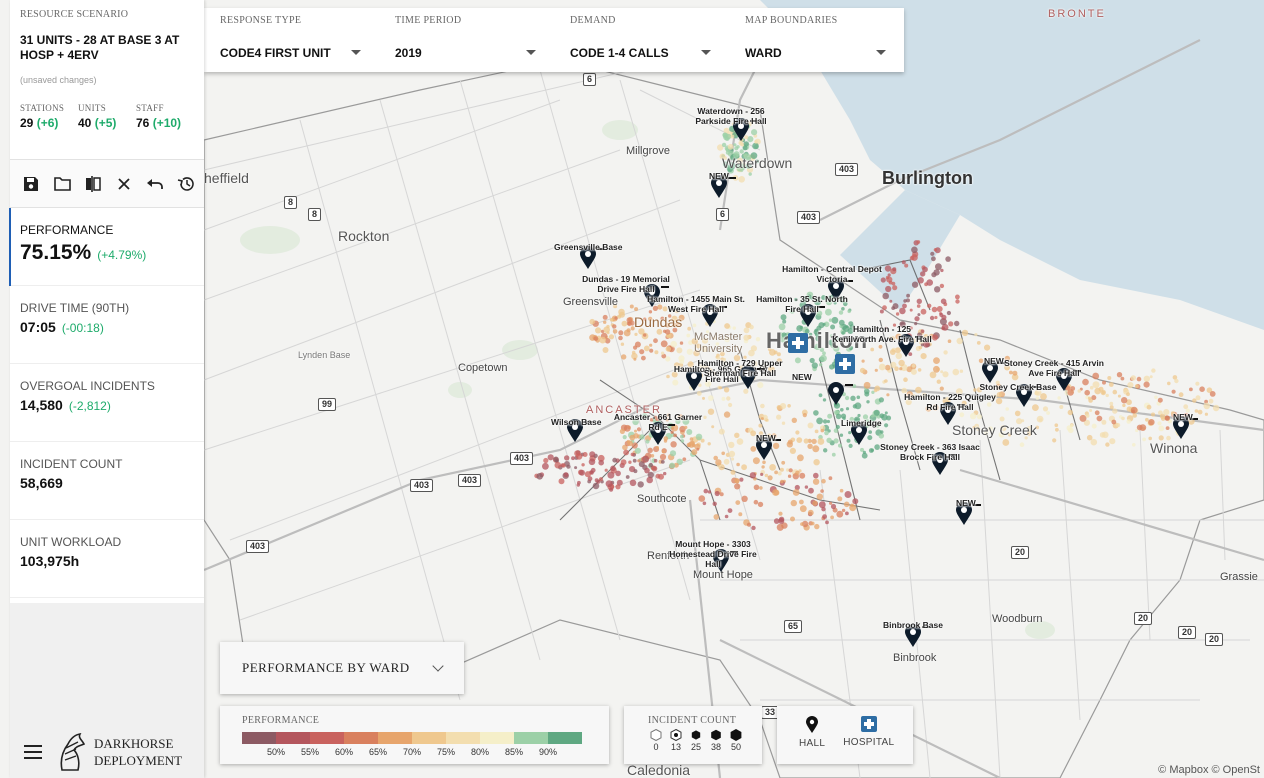 This screenshot has height=778, width=1264. I want to click on filter-label: TIME PERIOD, so click(428, 20).